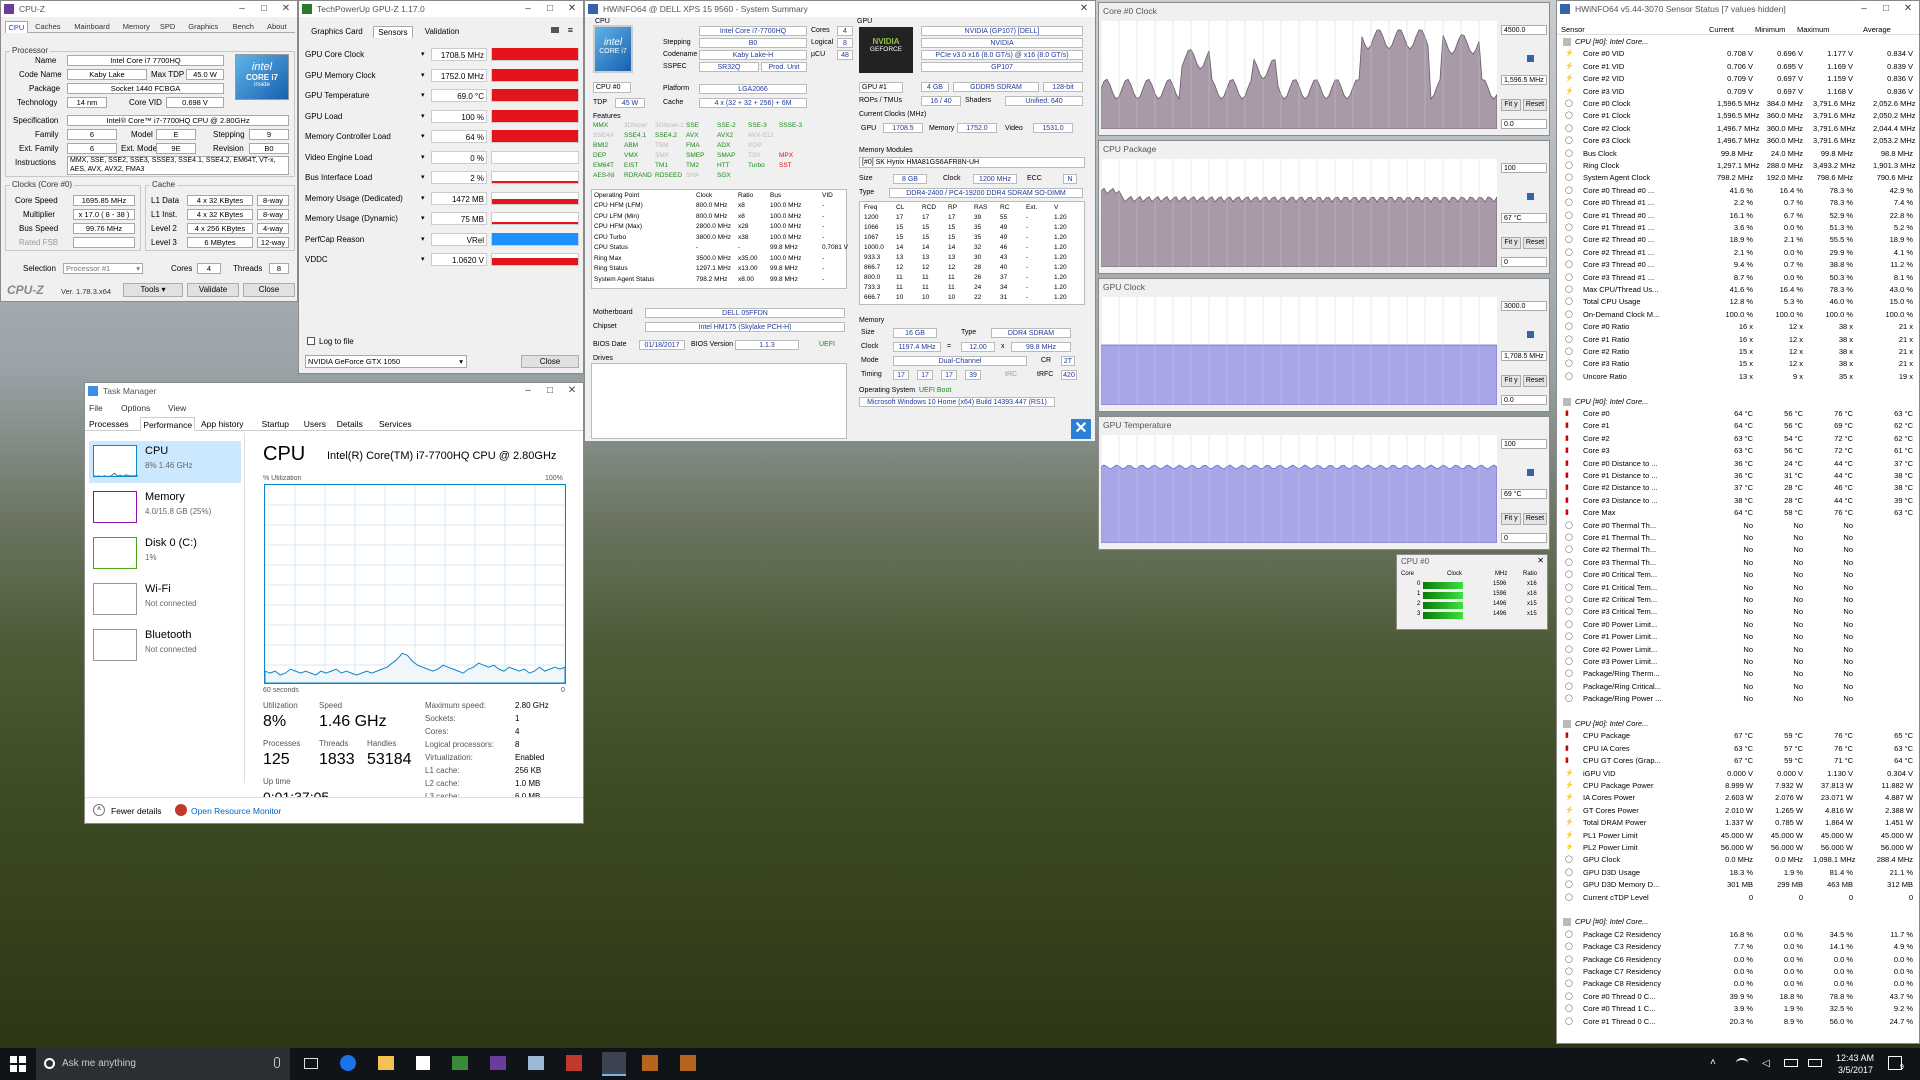 Image resolution: width=1920 pixels, height=1080 pixels. What do you see at coordinates (236, 811) in the screenshot?
I see `open-resource-monitor-link: Open Resource Monitor` at bounding box center [236, 811].